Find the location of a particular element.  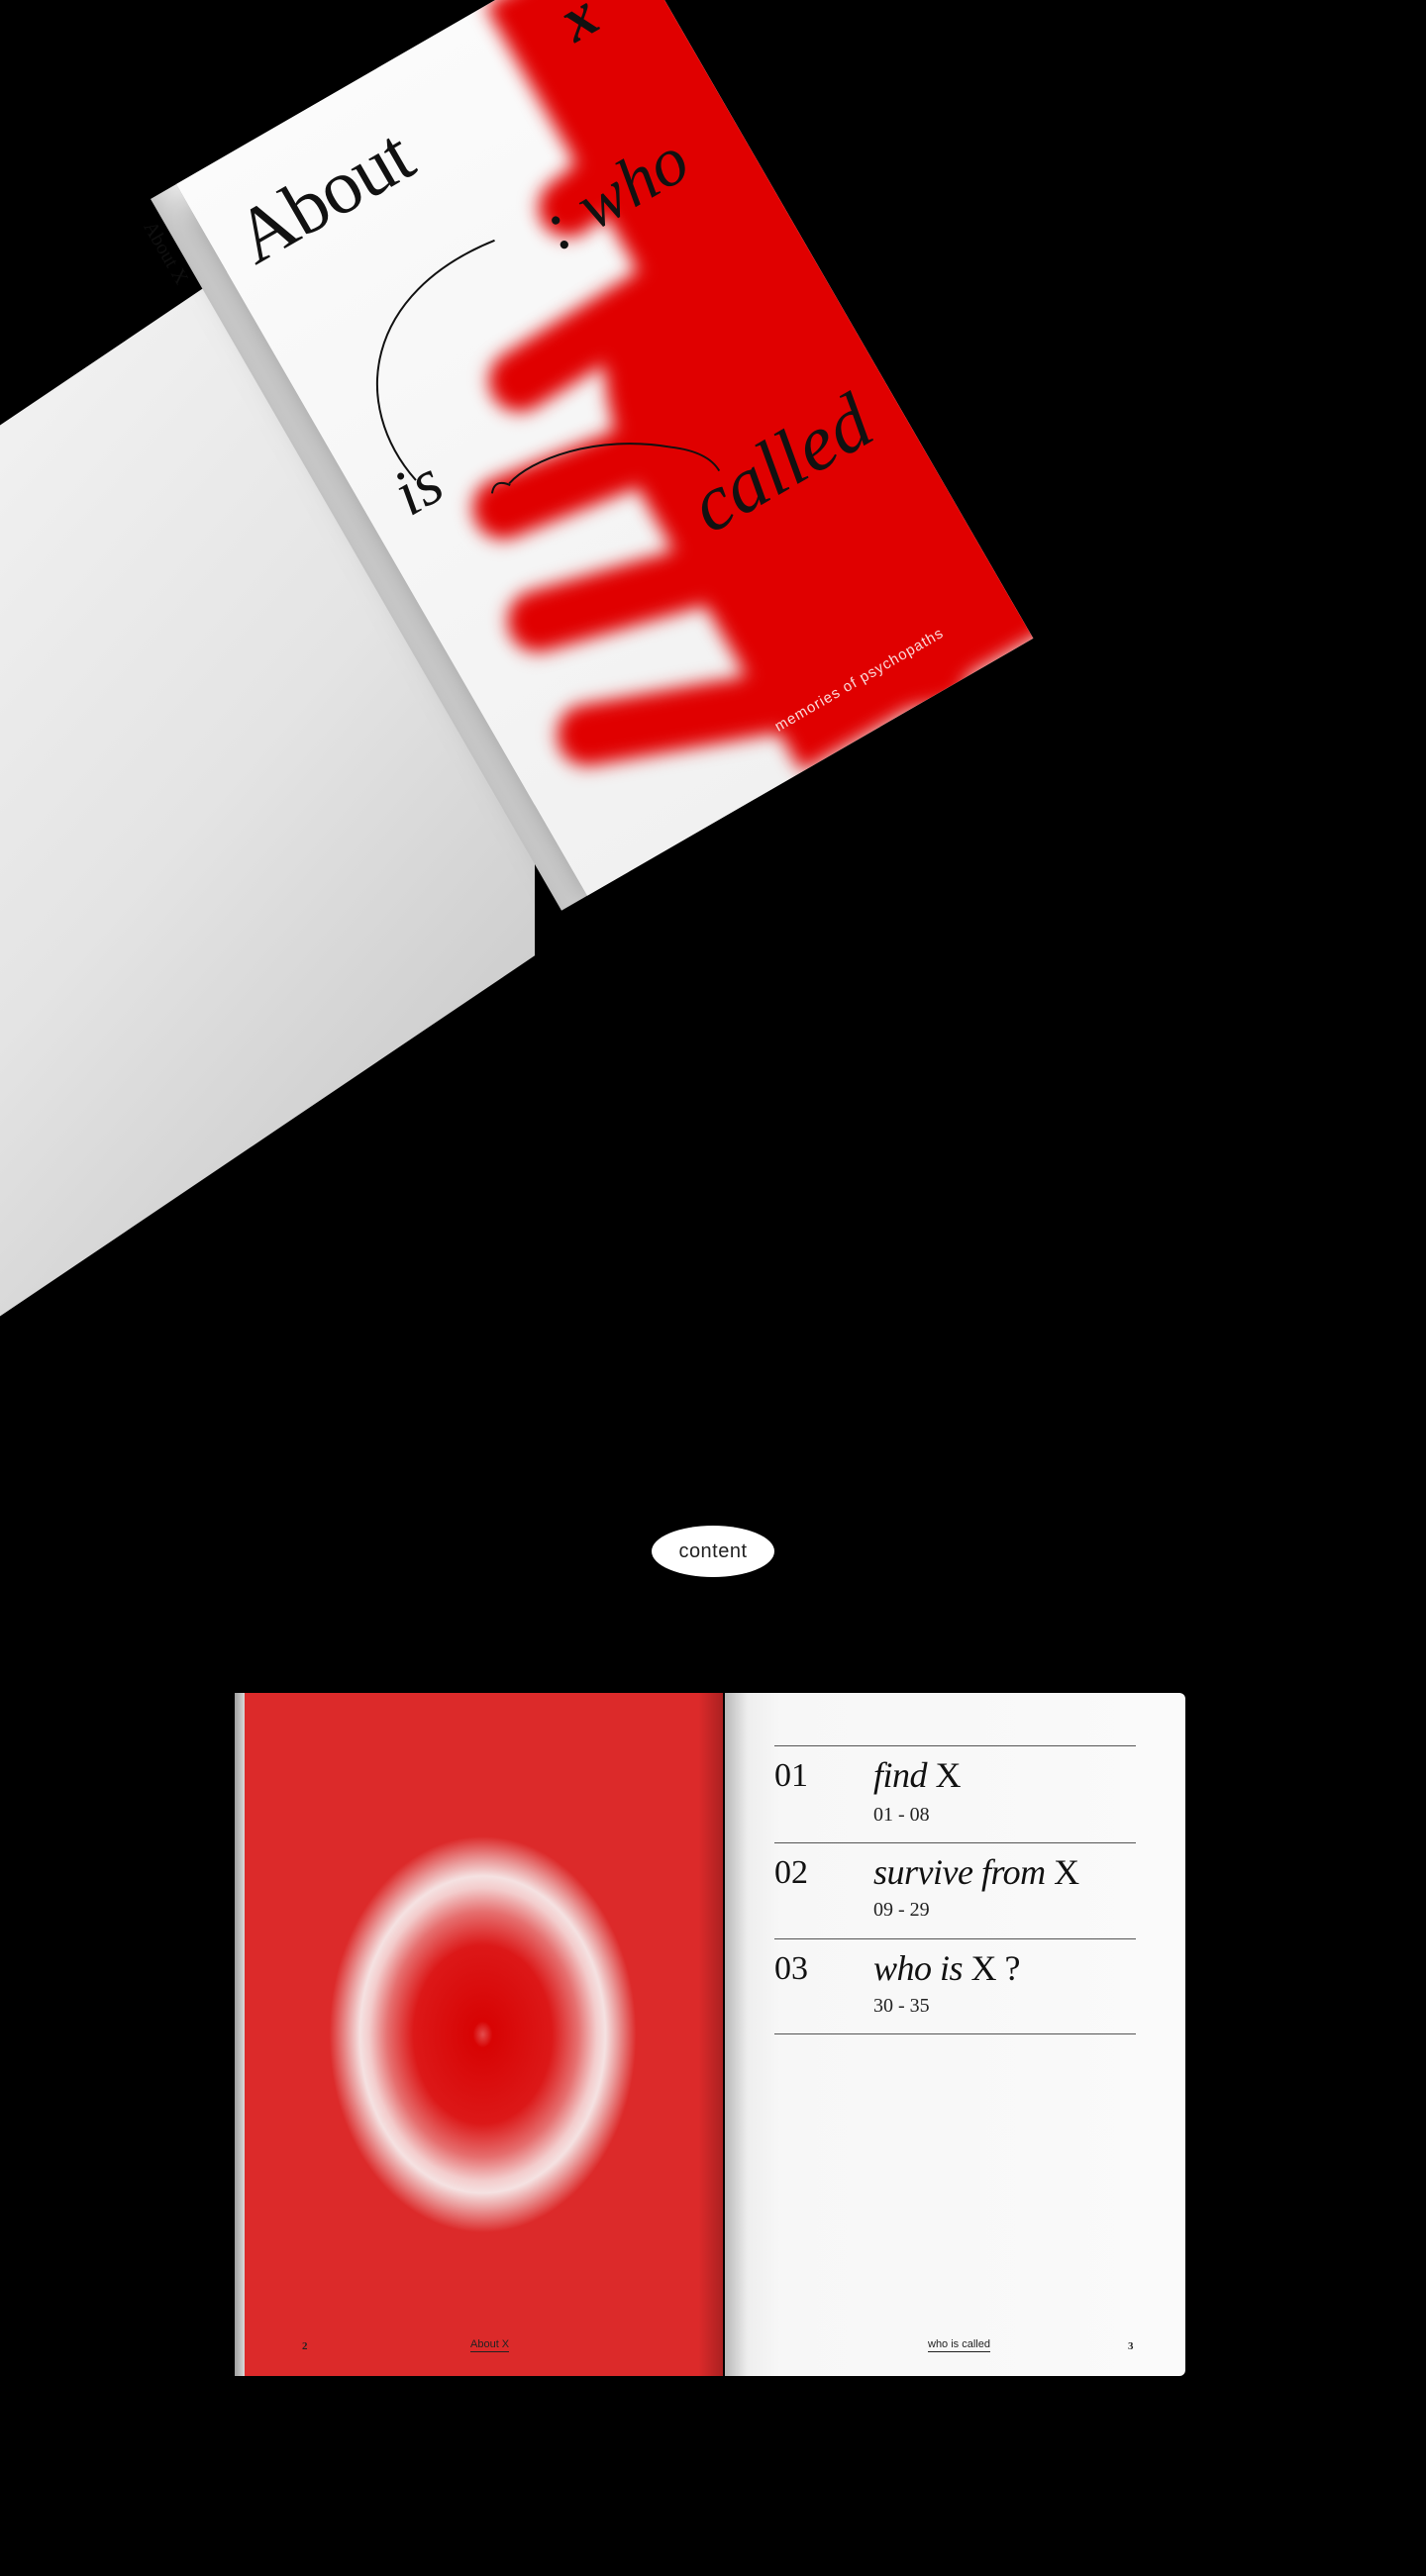

toc-title: who is X ? is located at coordinates (947, 1968).